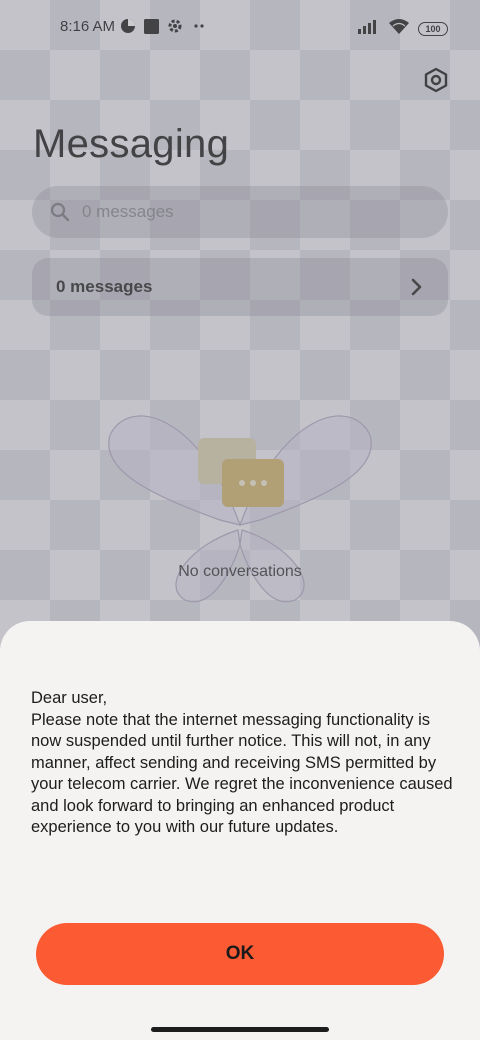  What do you see at coordinates (69, 698) in the screenshot?
I see `notice-greeting: Dear user,` at bounding box center [69, 698].